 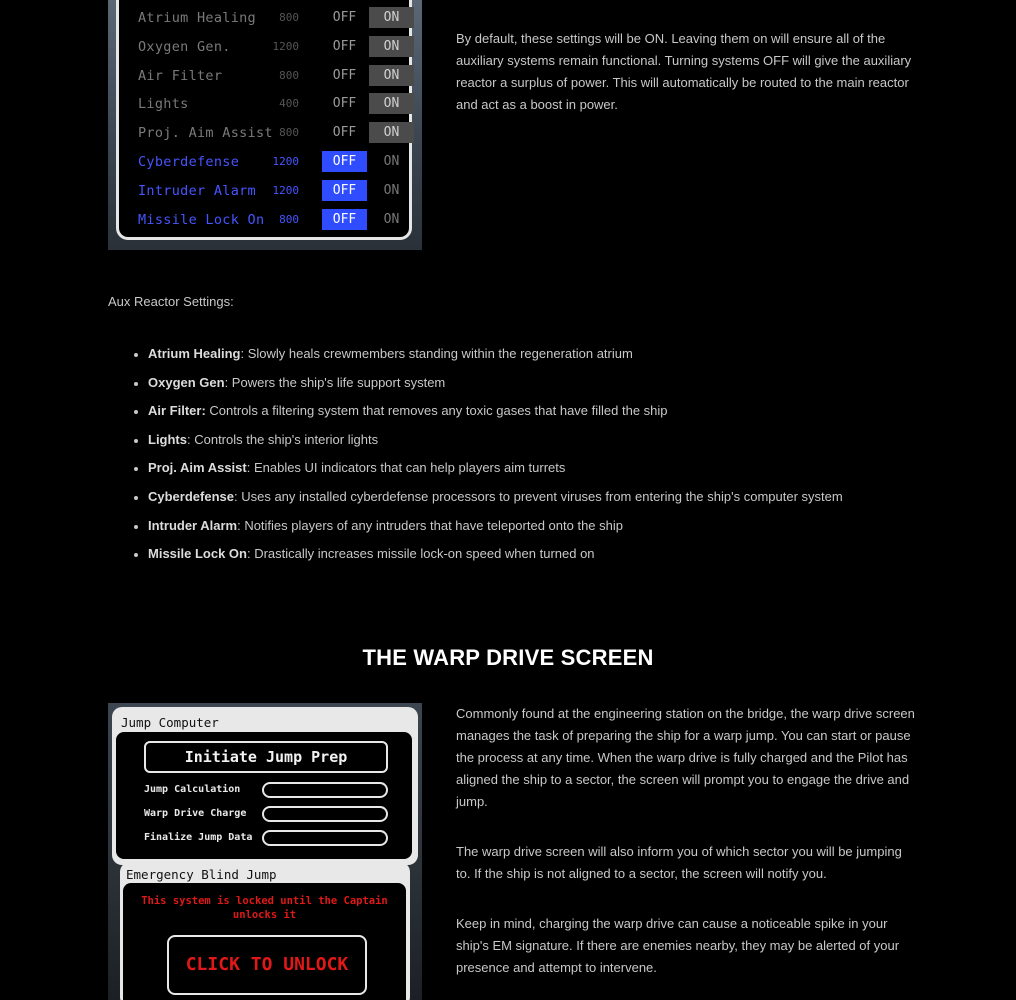 I want to click on setting-description: : Powers the ship's life support system, so click(x=335, y=382).